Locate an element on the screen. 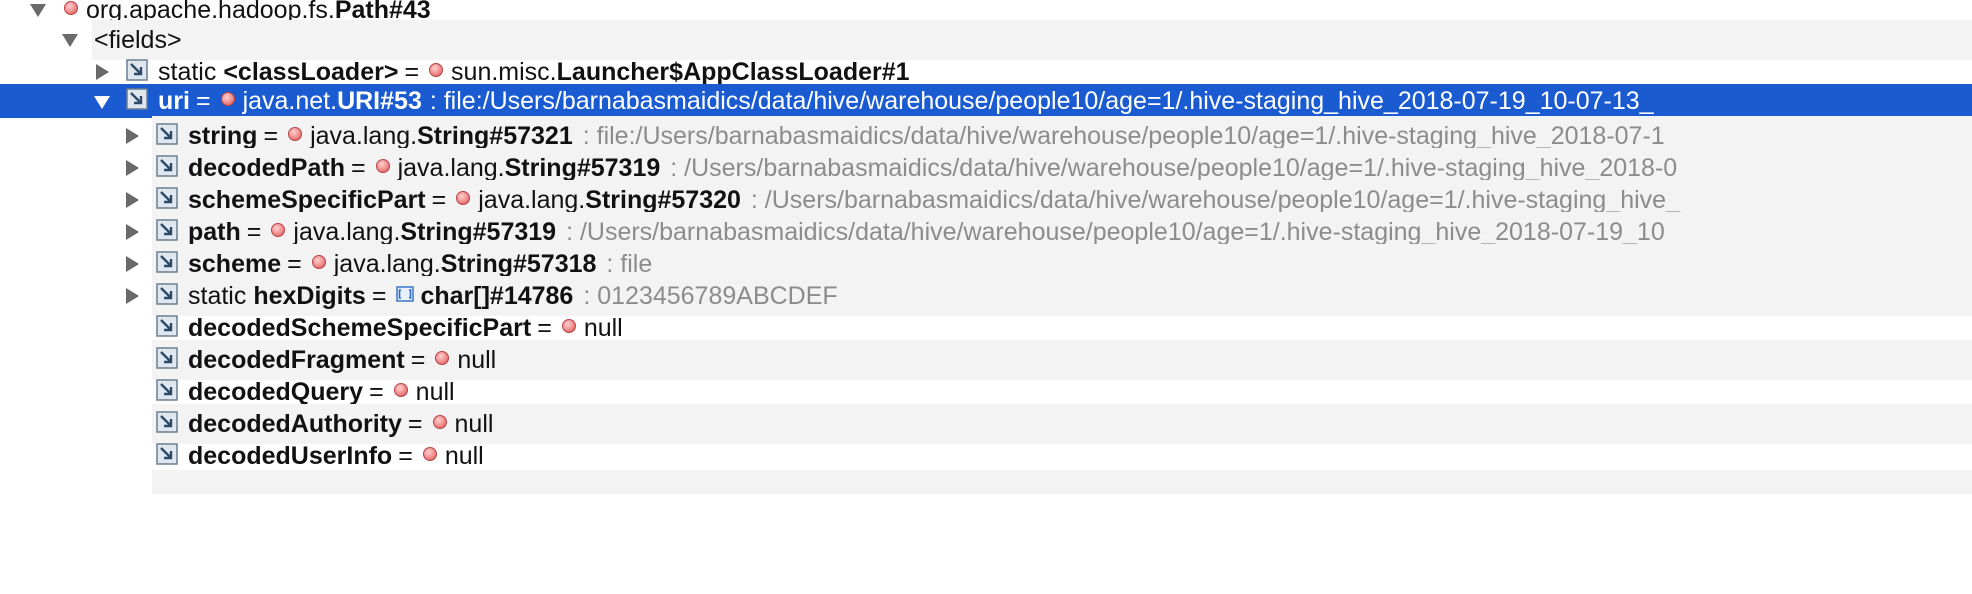 The width and height of the screenshot is (1972, 594). field-name: decodedPath is located at coordinates (266, 167).